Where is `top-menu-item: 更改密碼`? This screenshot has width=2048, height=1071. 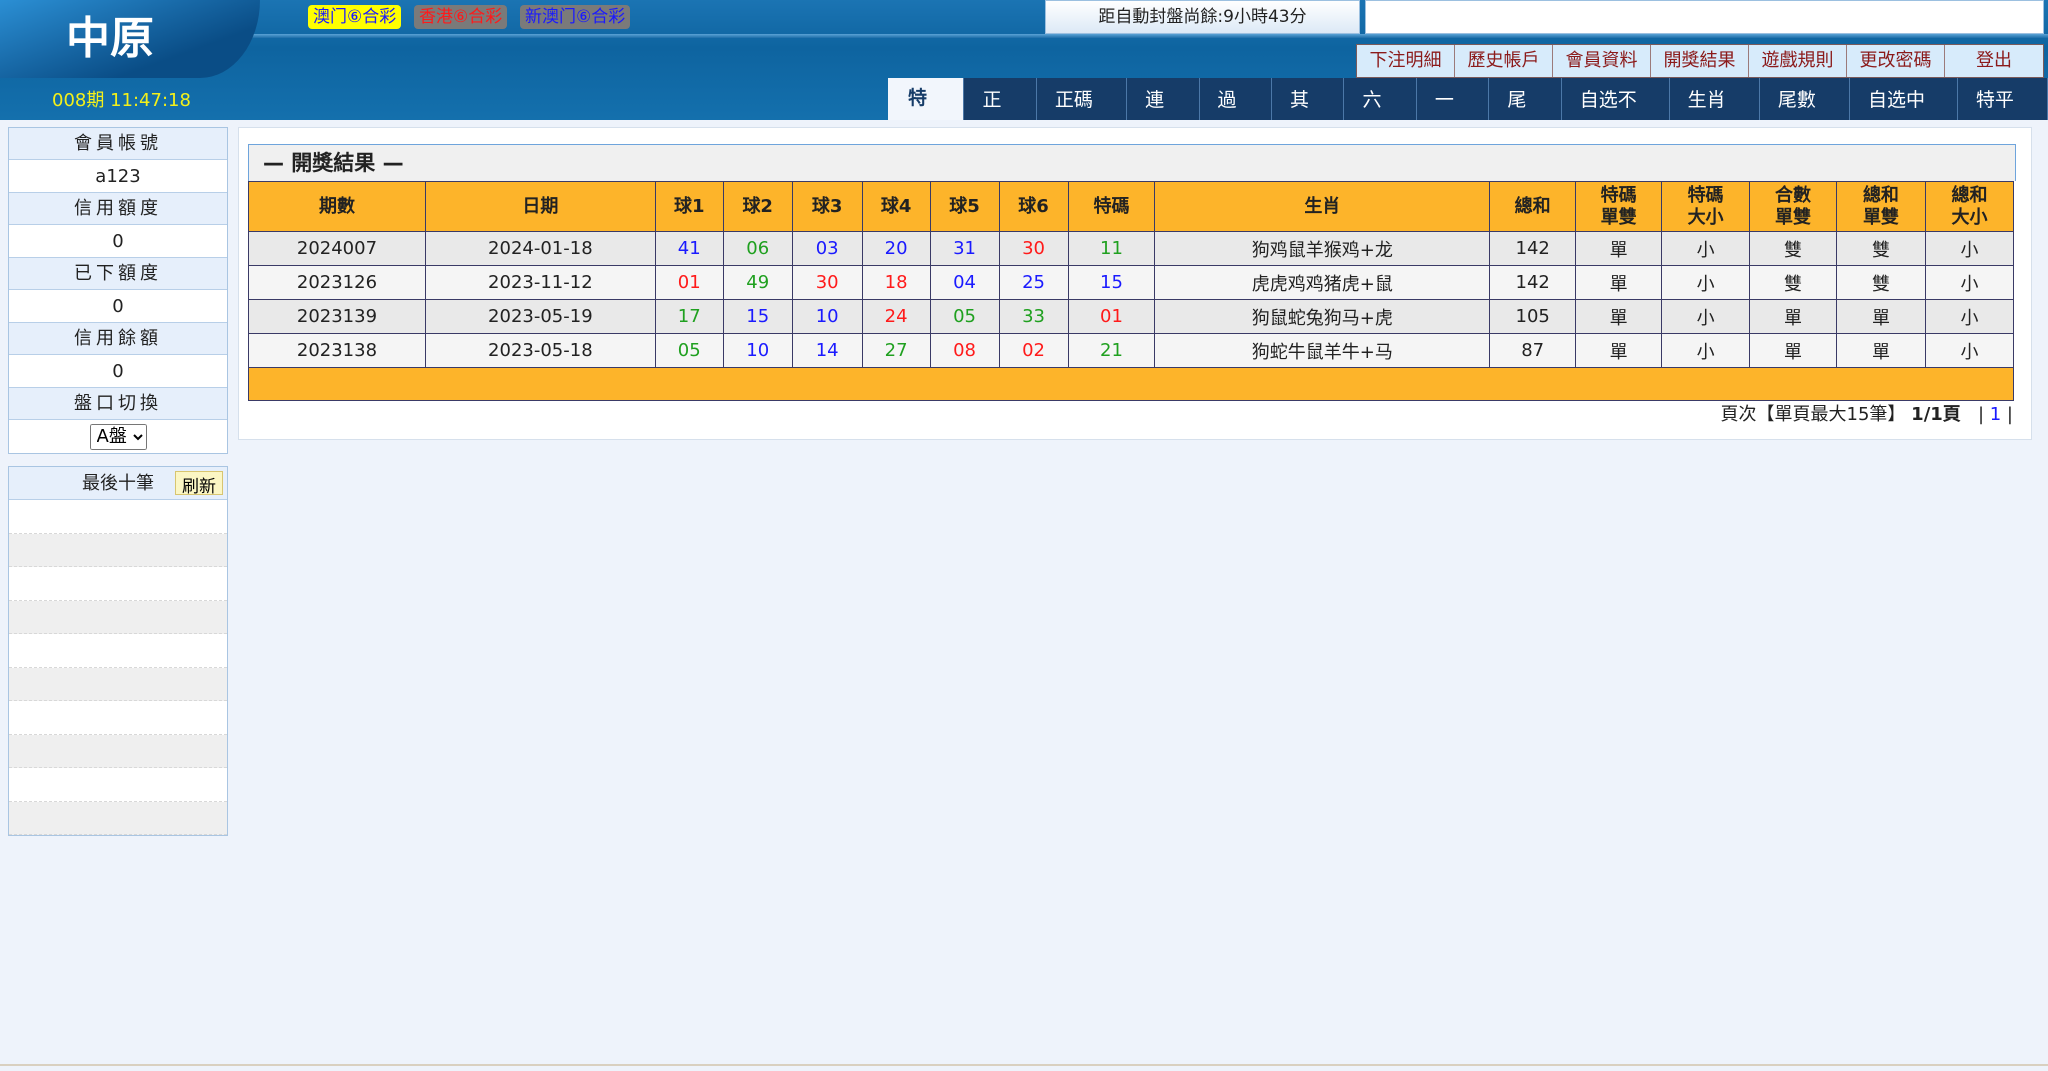
top-menu-item: 更改密碼 is located at coordinates (1896, 61).